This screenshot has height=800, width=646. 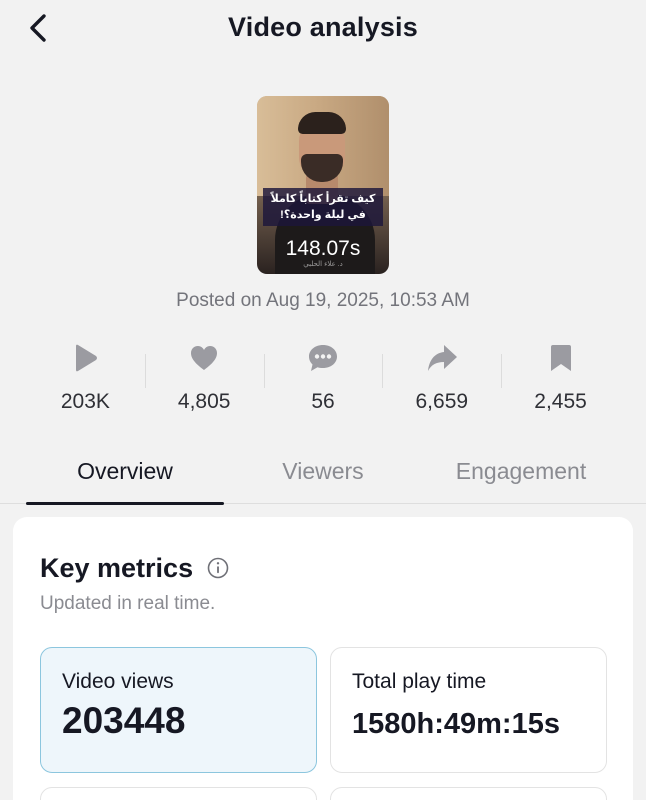 I want to click on metric-value: 1580h:49m:15s, so click(x=456, y=724).